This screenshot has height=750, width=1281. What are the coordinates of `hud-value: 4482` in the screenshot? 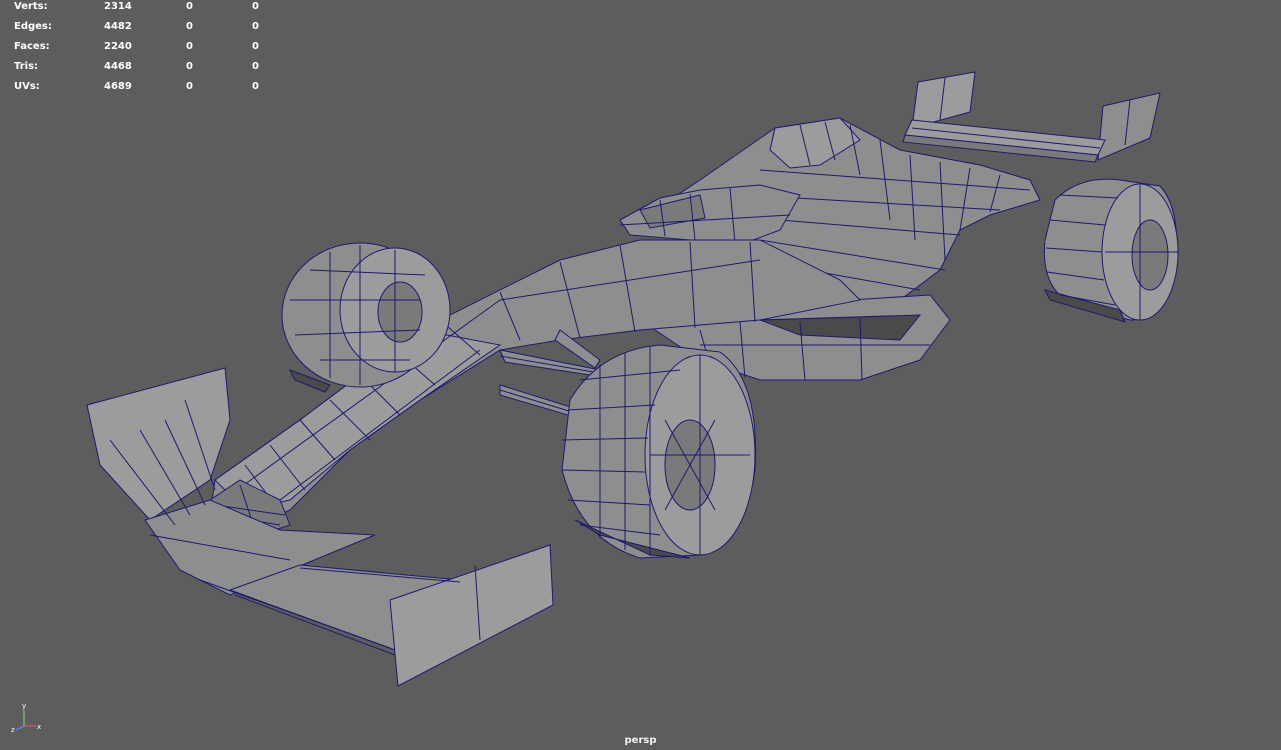 It's located at (118, 26).